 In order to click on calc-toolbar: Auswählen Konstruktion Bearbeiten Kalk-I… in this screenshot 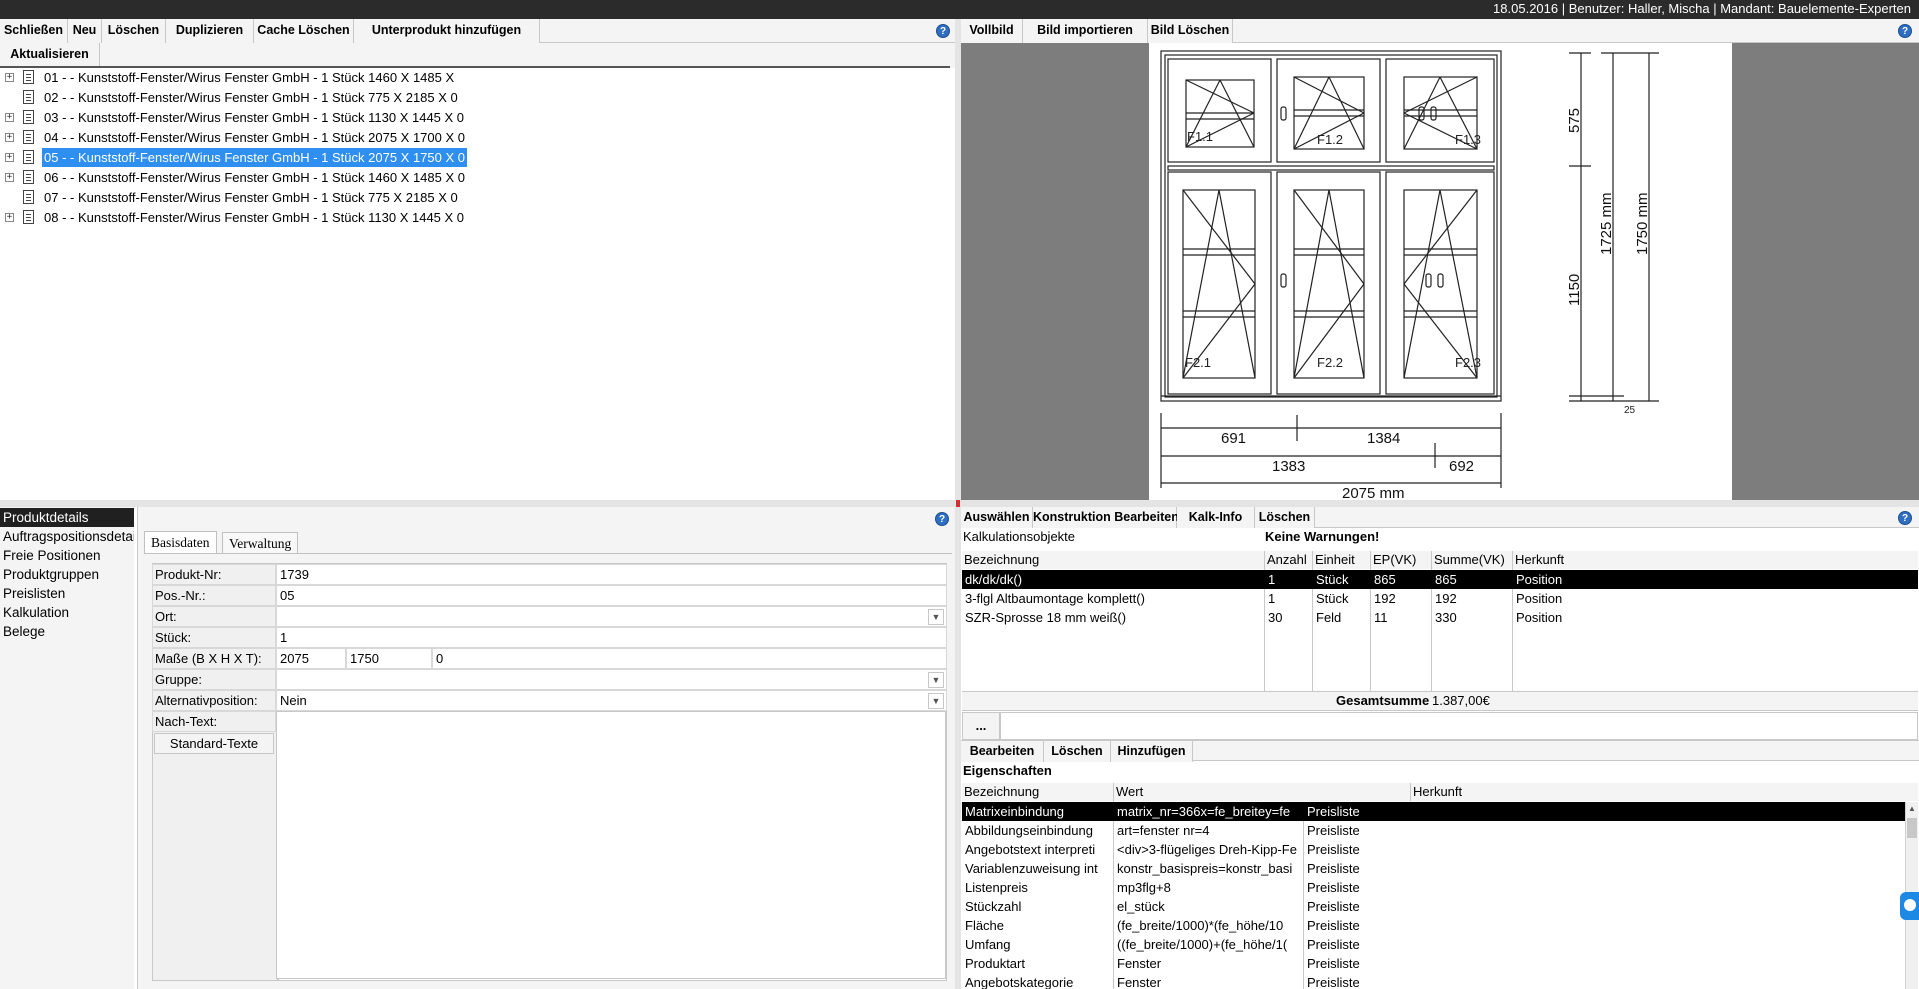, I will do `click(1440, 517)`.